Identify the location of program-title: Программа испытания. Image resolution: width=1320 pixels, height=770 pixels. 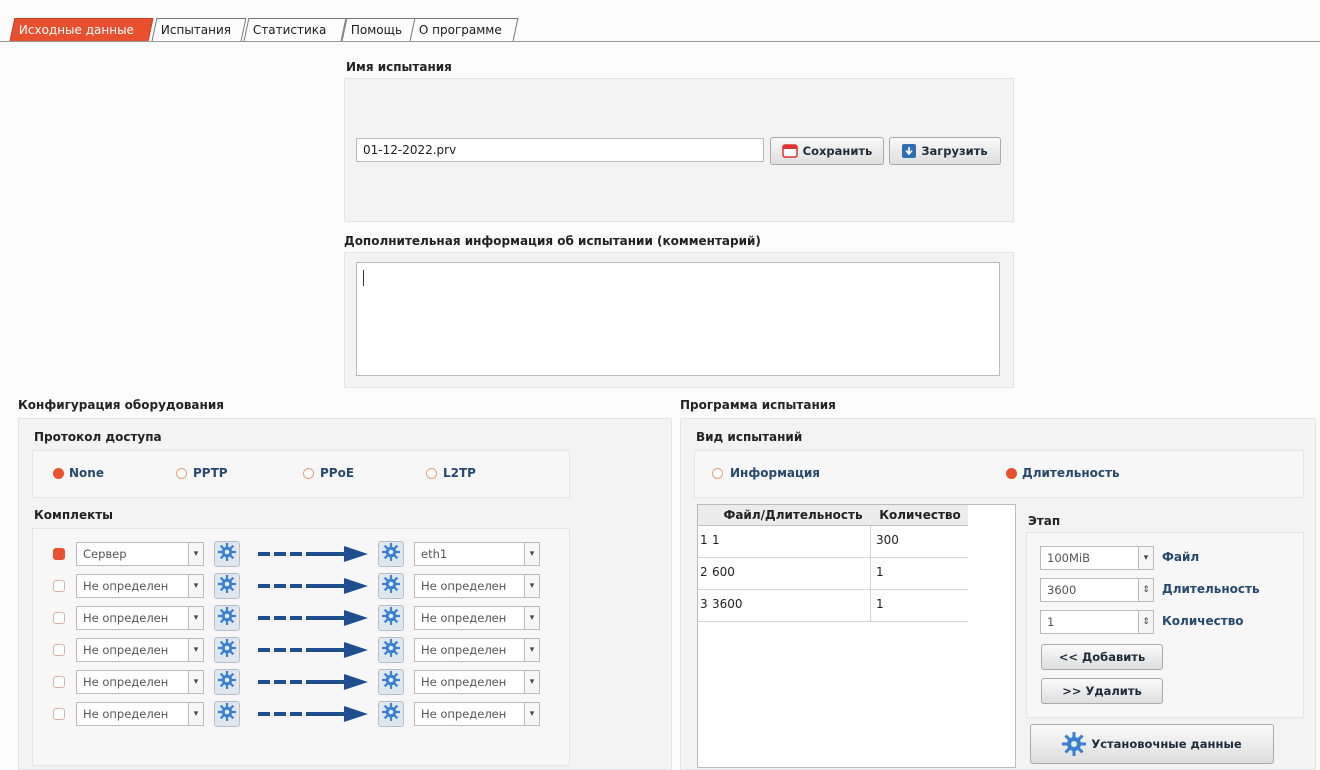
(758, 405).